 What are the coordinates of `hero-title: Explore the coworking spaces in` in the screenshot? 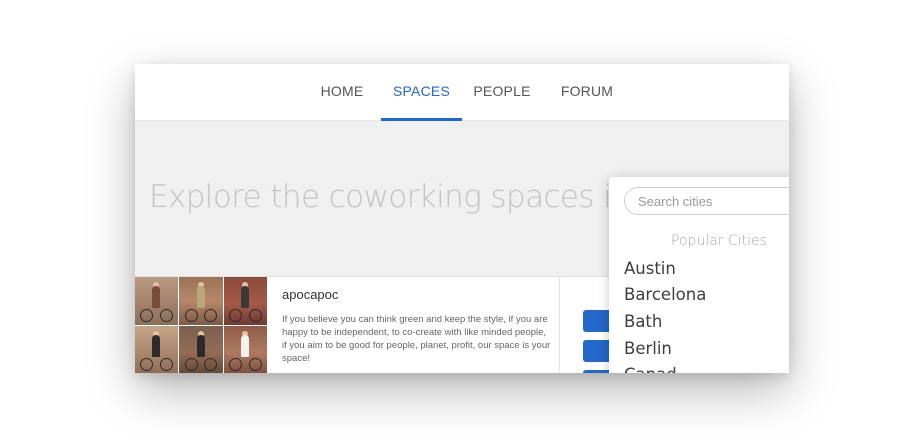 It's located at (390, 197).